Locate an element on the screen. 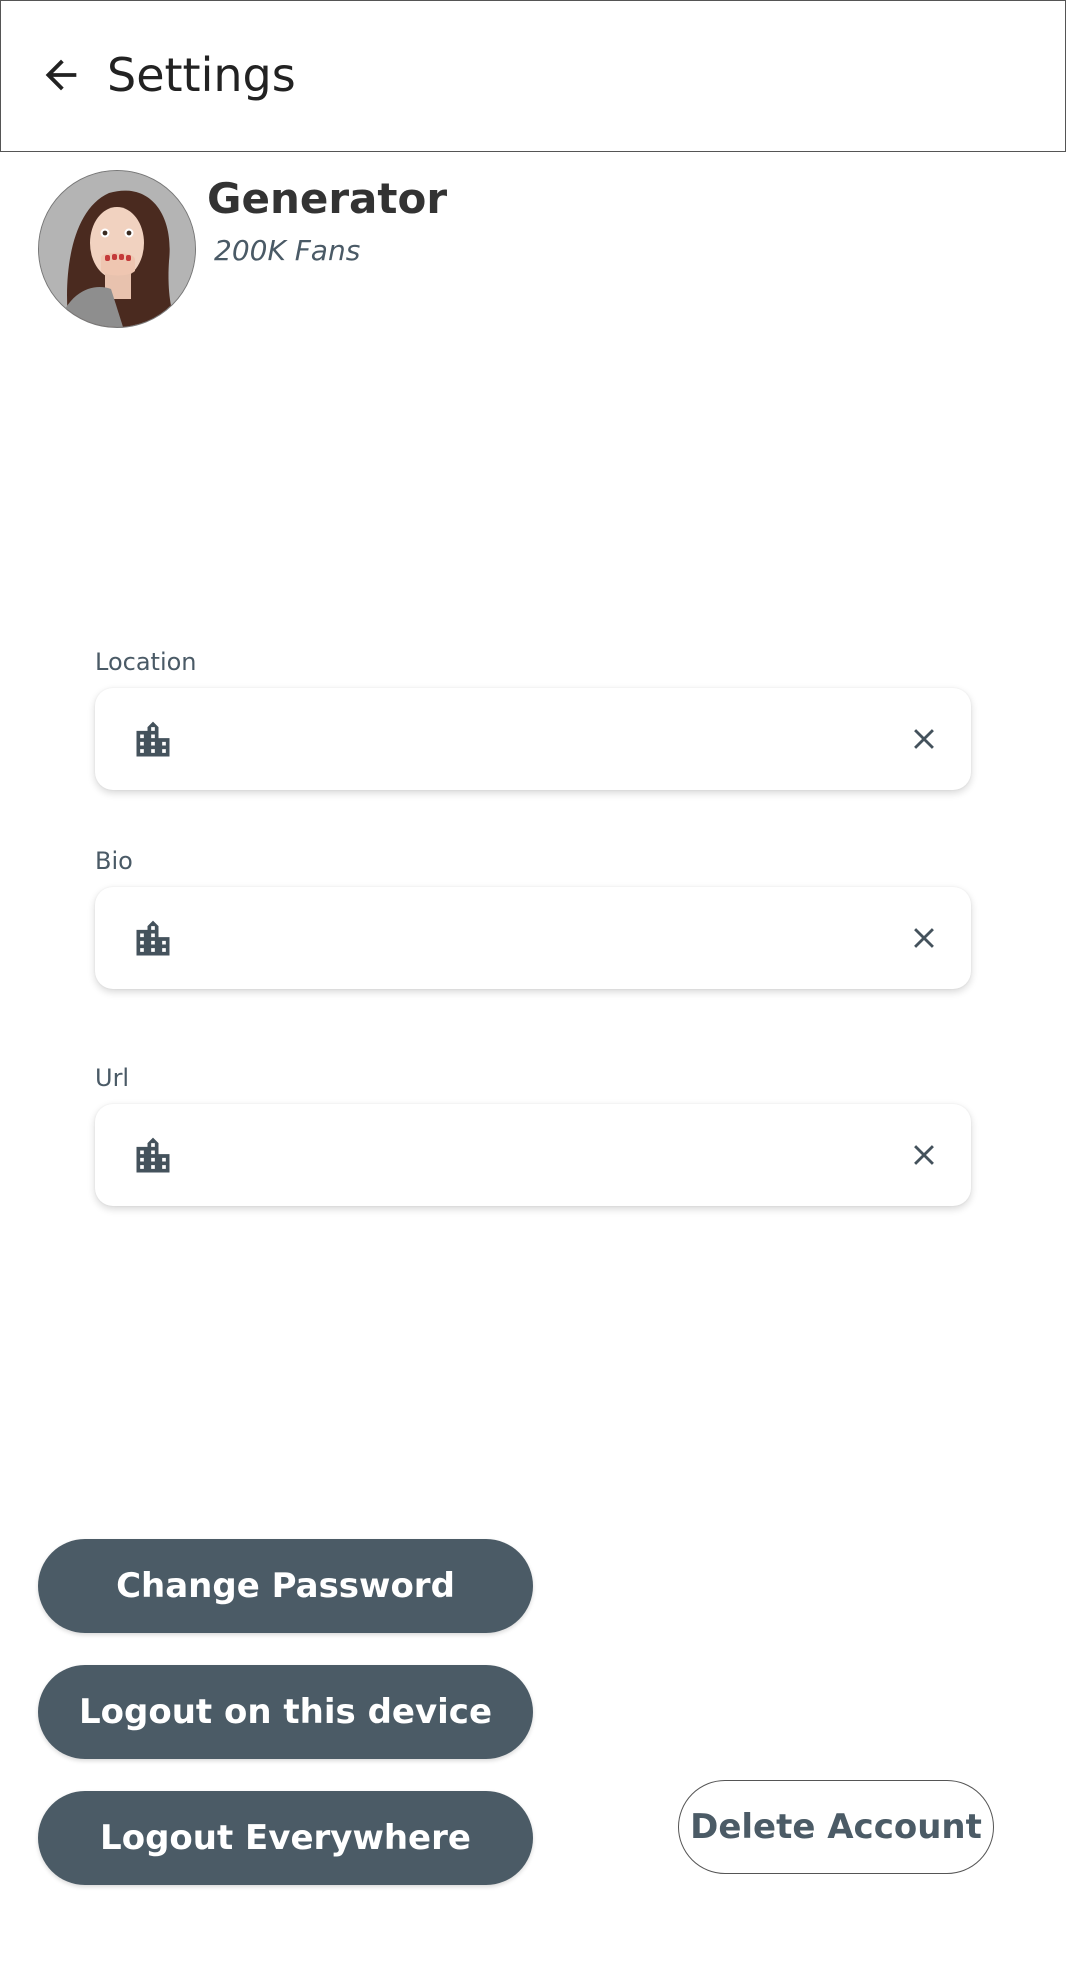 This screenshot has width=1066, height=1980. delete-account-button: Delete Account is located at coordinates (836, 1827).